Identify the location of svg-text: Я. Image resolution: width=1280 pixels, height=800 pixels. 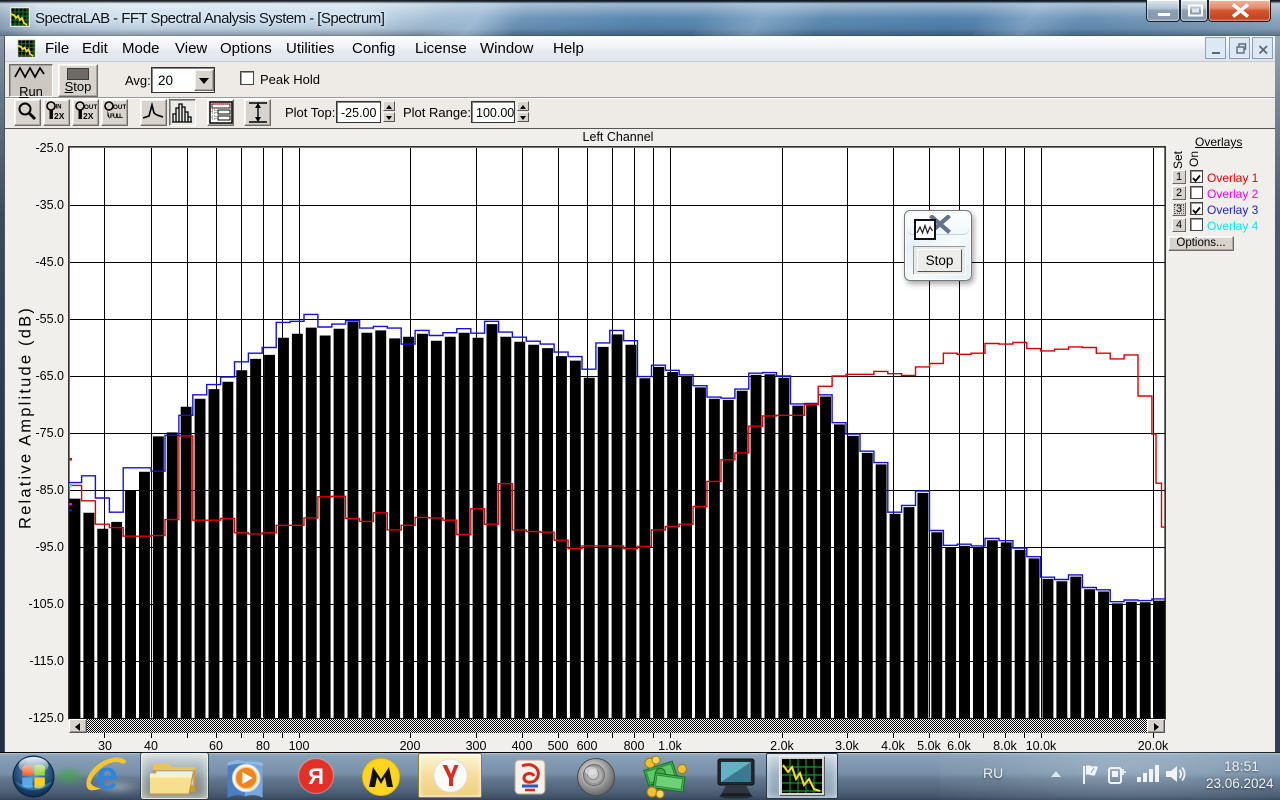
(316, 776).